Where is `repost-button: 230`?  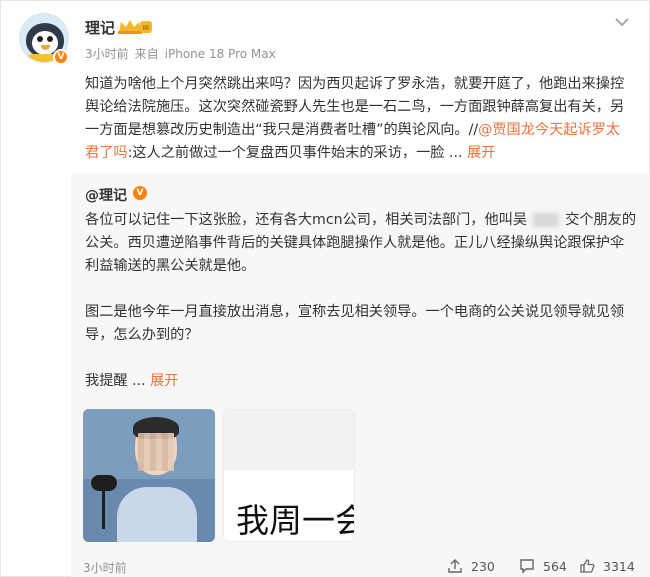 repost-button: 230 is located at coordinates (471, 566).